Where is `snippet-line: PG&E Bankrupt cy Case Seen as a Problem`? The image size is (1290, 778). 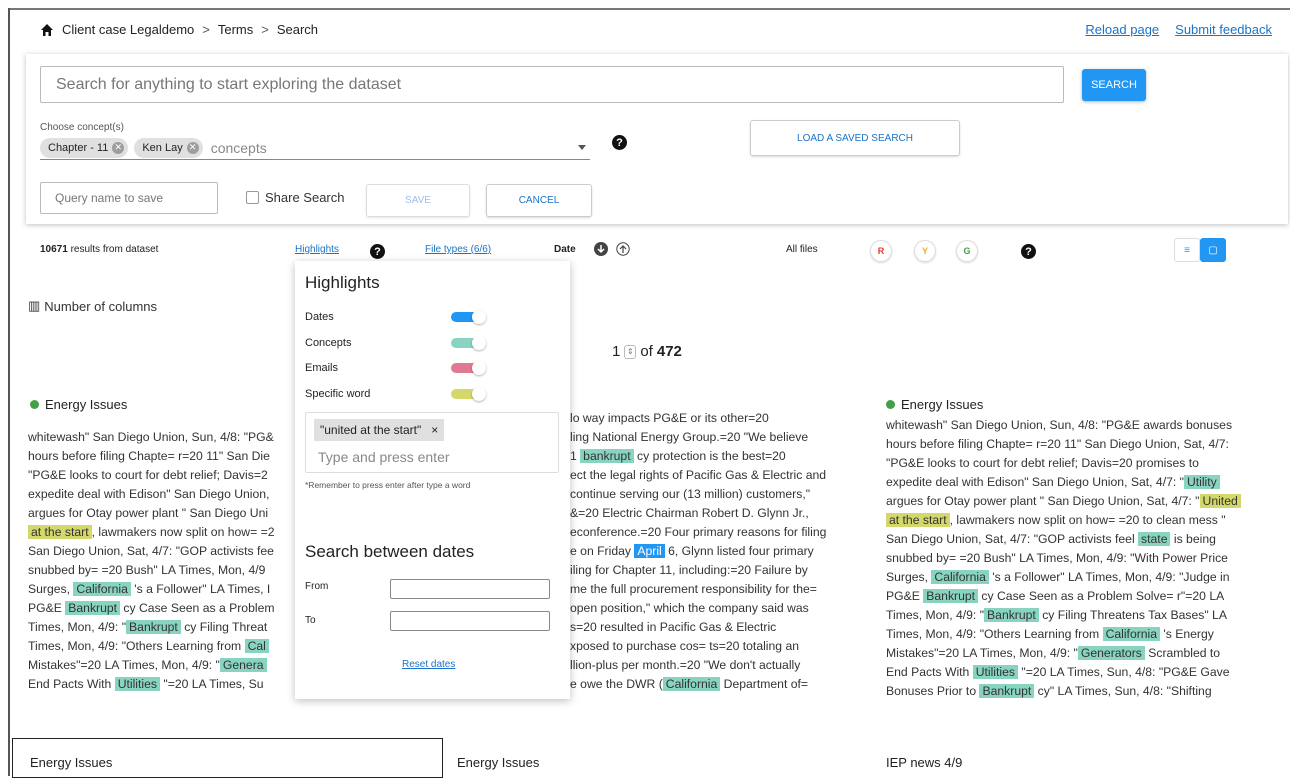 snippet-line: PG&E Bankrupt cy Case Seen as a Problem is located at coordinates (161, 608).